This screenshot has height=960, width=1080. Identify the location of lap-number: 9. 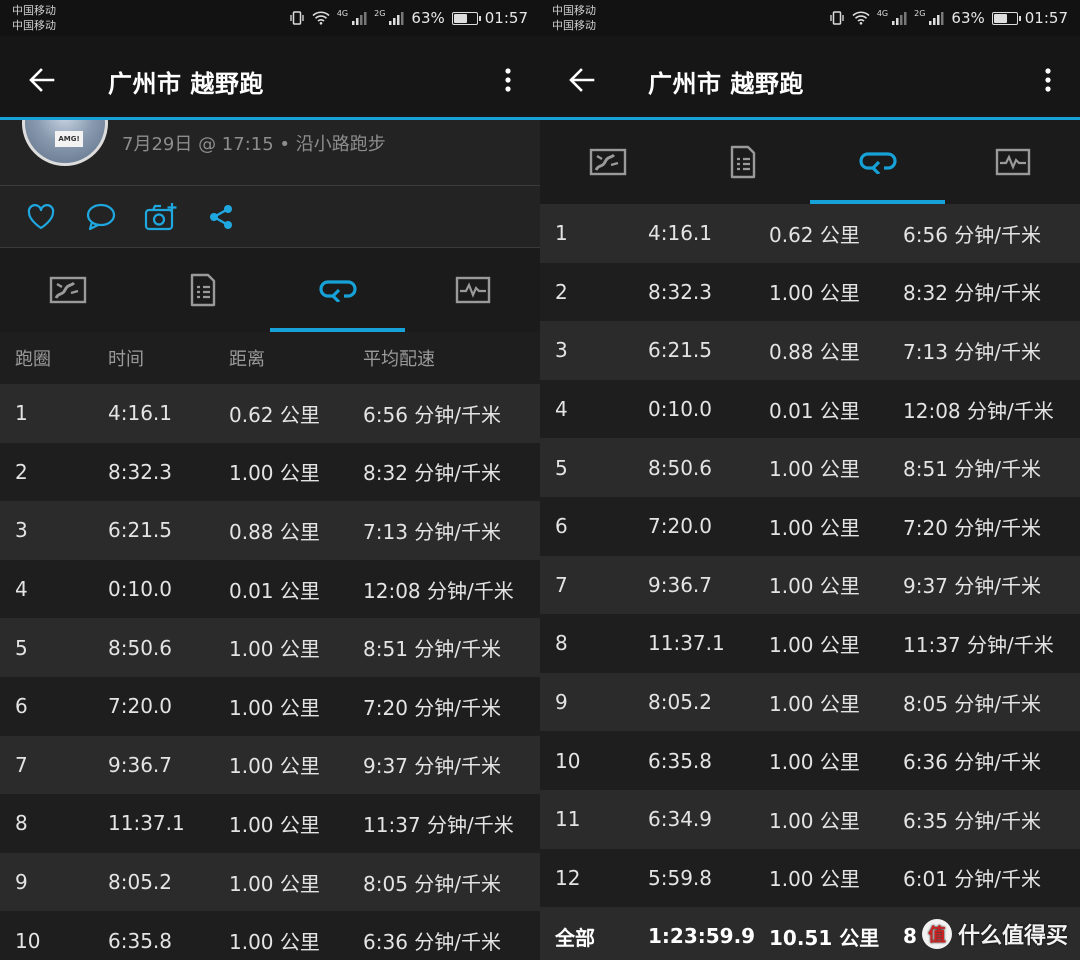
(561, 702).